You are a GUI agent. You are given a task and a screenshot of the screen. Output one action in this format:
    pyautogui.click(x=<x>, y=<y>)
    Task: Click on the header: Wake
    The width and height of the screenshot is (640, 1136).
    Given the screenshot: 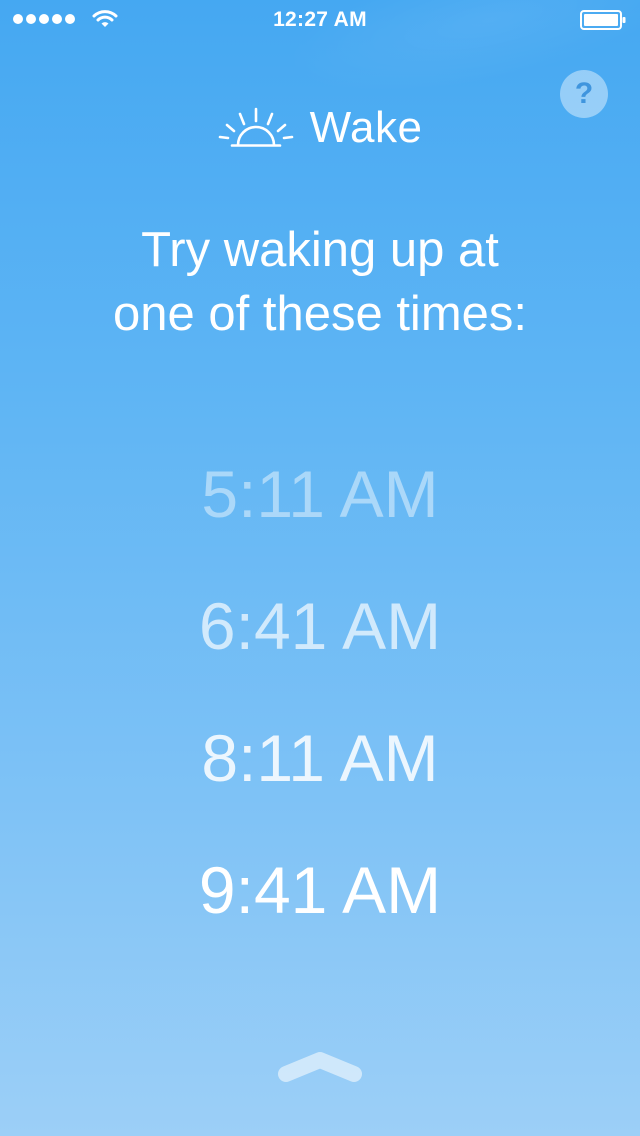 What is the action you would take?
    pyautogui.click(x=320, y=128)
    